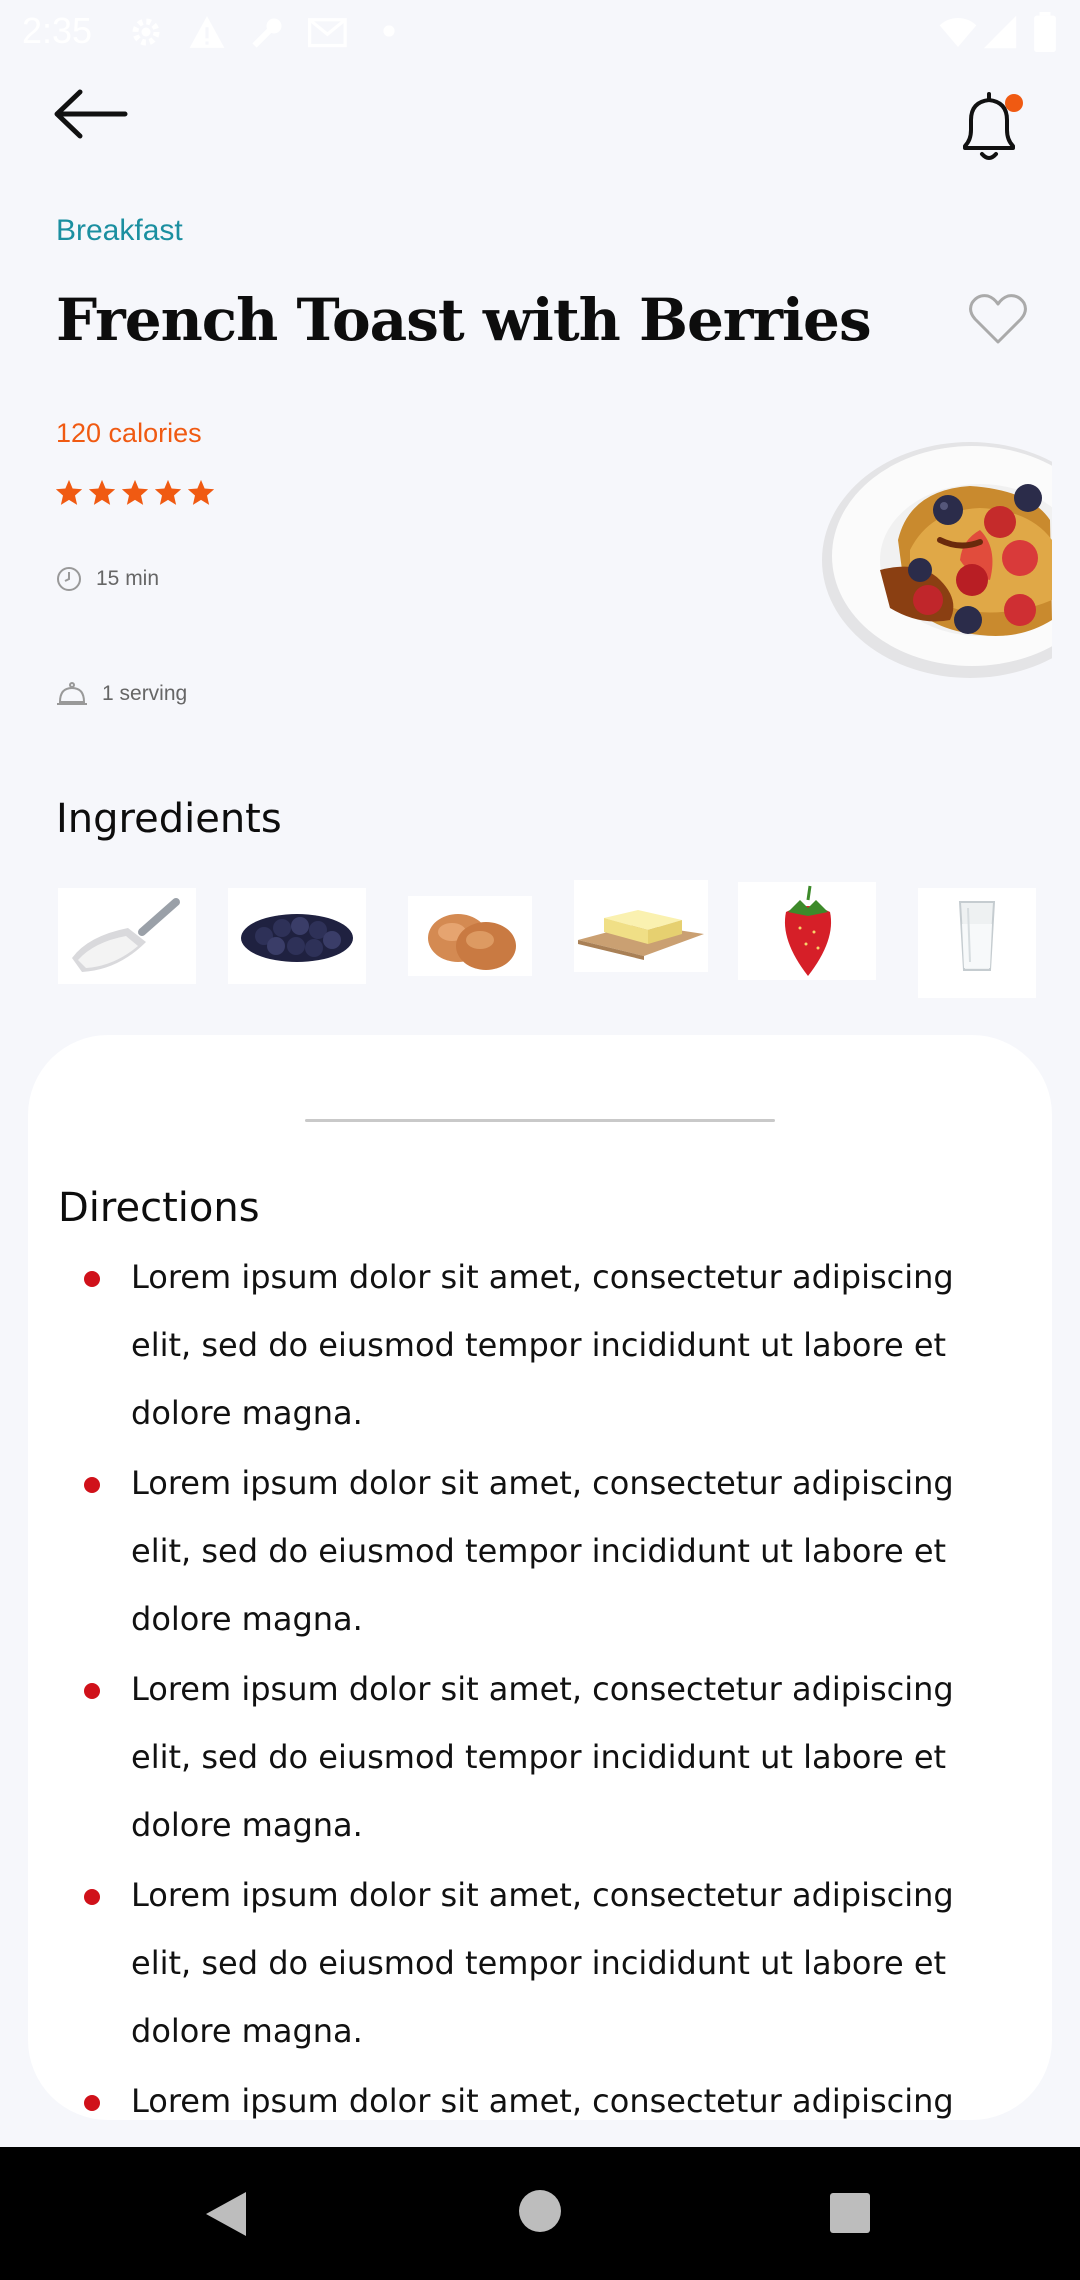 This screenshot has width=1080, height=2280. I want to click on servings-label: 1 serving, so click(145, 693).